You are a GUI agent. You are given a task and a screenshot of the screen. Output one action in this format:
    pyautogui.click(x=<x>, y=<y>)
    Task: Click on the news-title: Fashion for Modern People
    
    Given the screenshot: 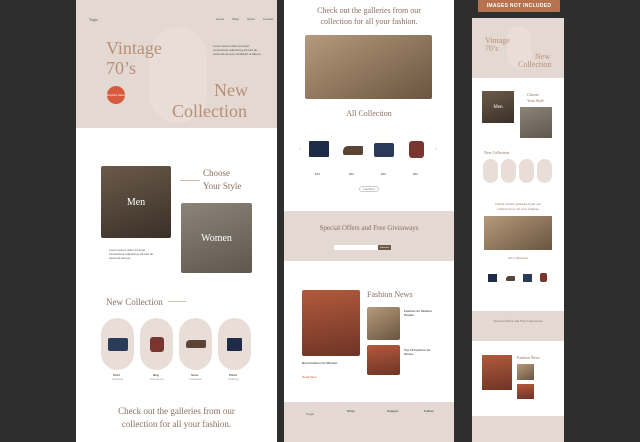 What is the action you would take?
    pyautogui.click(x=421, y=313)
    